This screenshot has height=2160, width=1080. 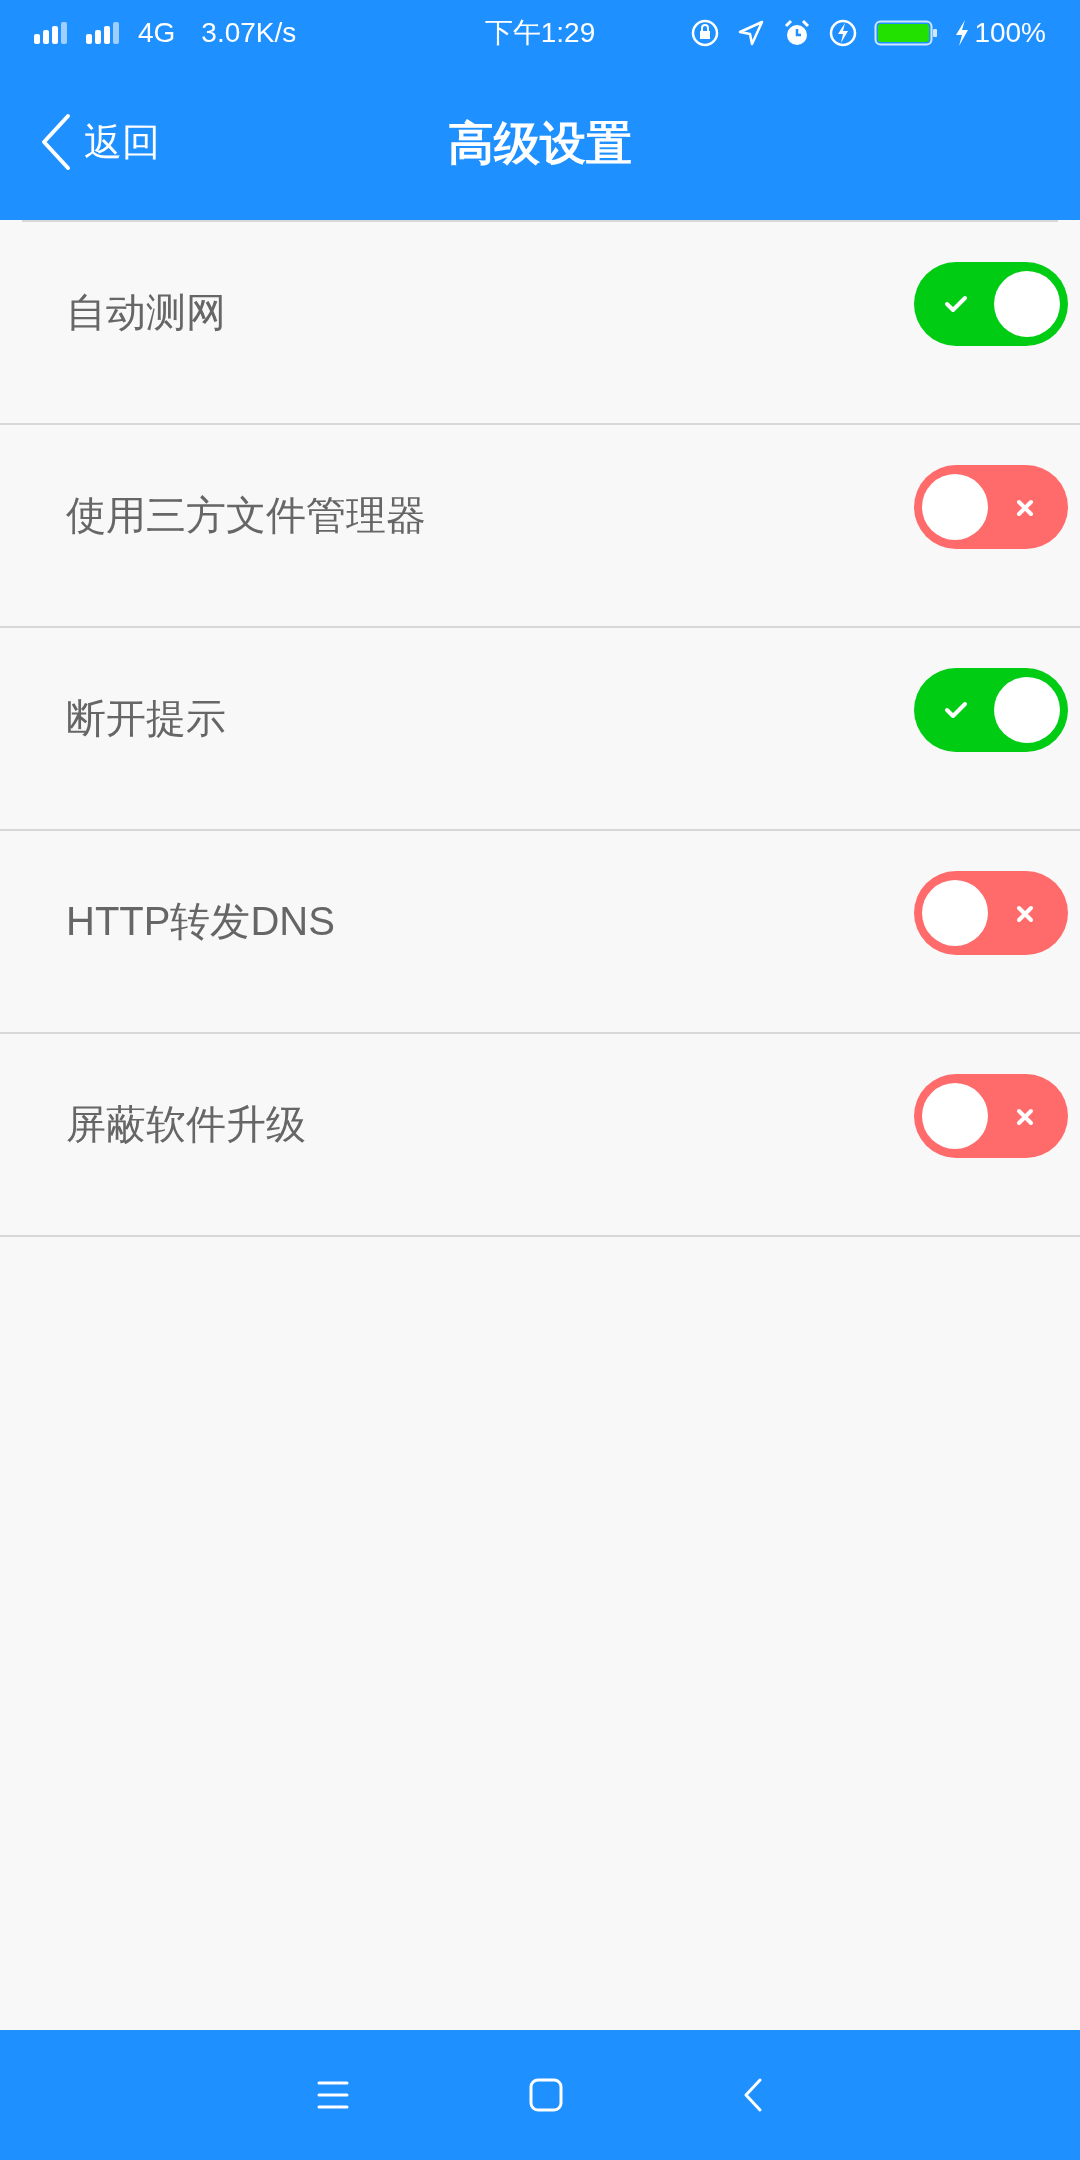 What do you see at coordinates (200, 921) in the screenshot?
I see `setting-label: HTTP转发DNS` at bounding box center [200, 921].